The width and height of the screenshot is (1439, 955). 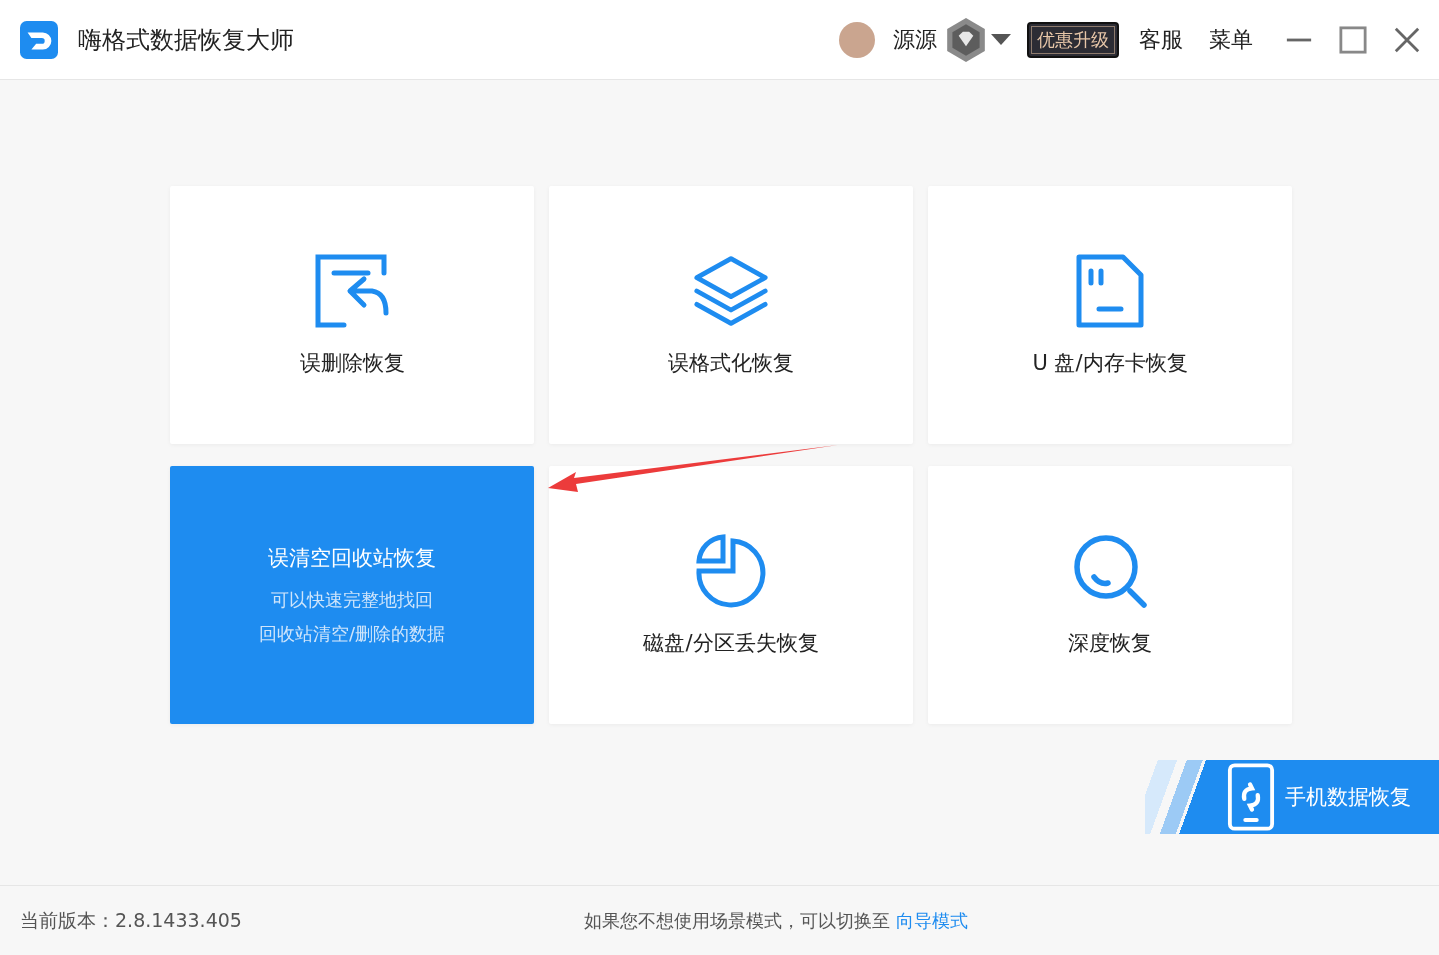 I want to click on phone-sync-icon, so click(x=1251, y=797).